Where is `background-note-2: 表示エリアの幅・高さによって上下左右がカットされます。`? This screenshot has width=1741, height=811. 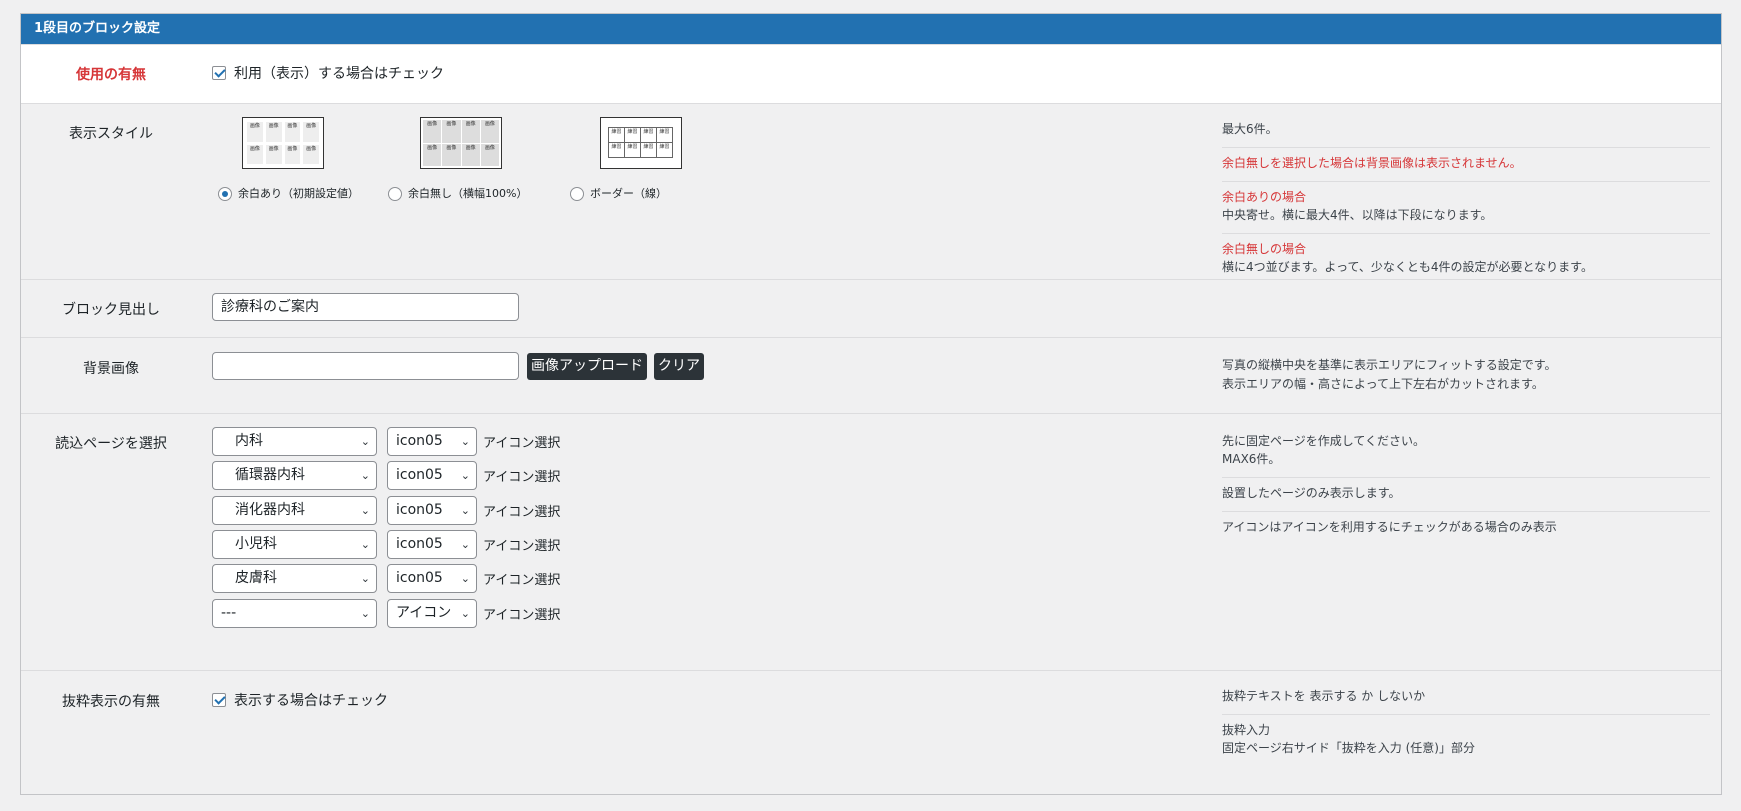
background-note-2: 表示エリアの幅・高さによって上下左右がカットされます。 is located at coordinates (1383, 384).